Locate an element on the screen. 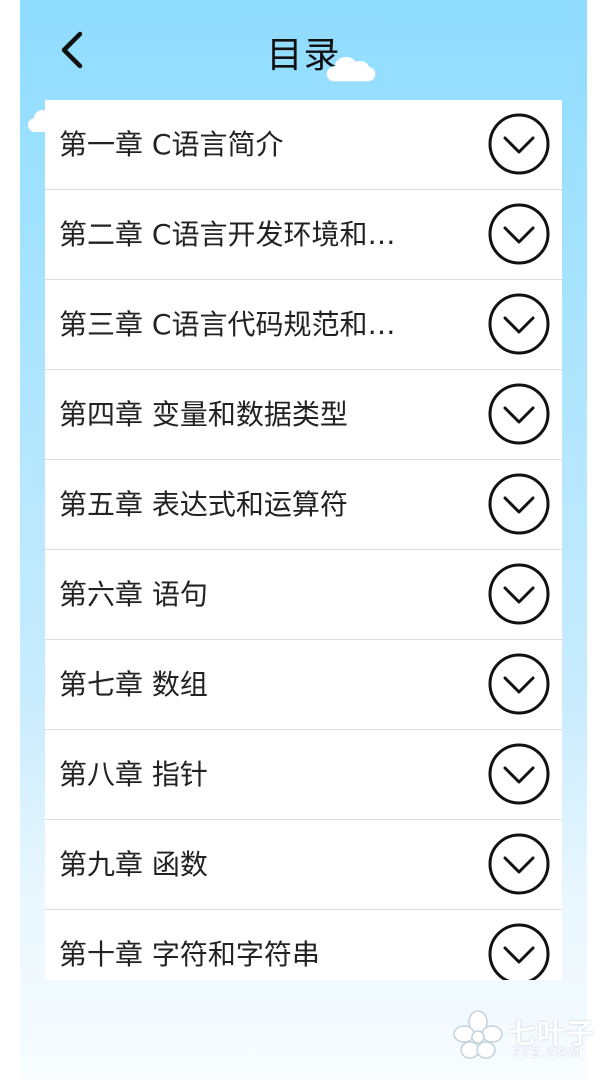 The width and height of the screenshot is (607, 1080). chapter-item-4: 第四章 变量和数据类型 is located at coordinates (303, 415).